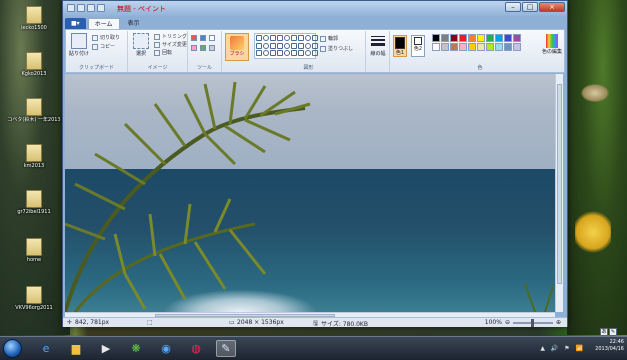  Describe the element at coordinates (336, 48) in the screenshot. I see `fill-button: 塗りつぶし` at that location.